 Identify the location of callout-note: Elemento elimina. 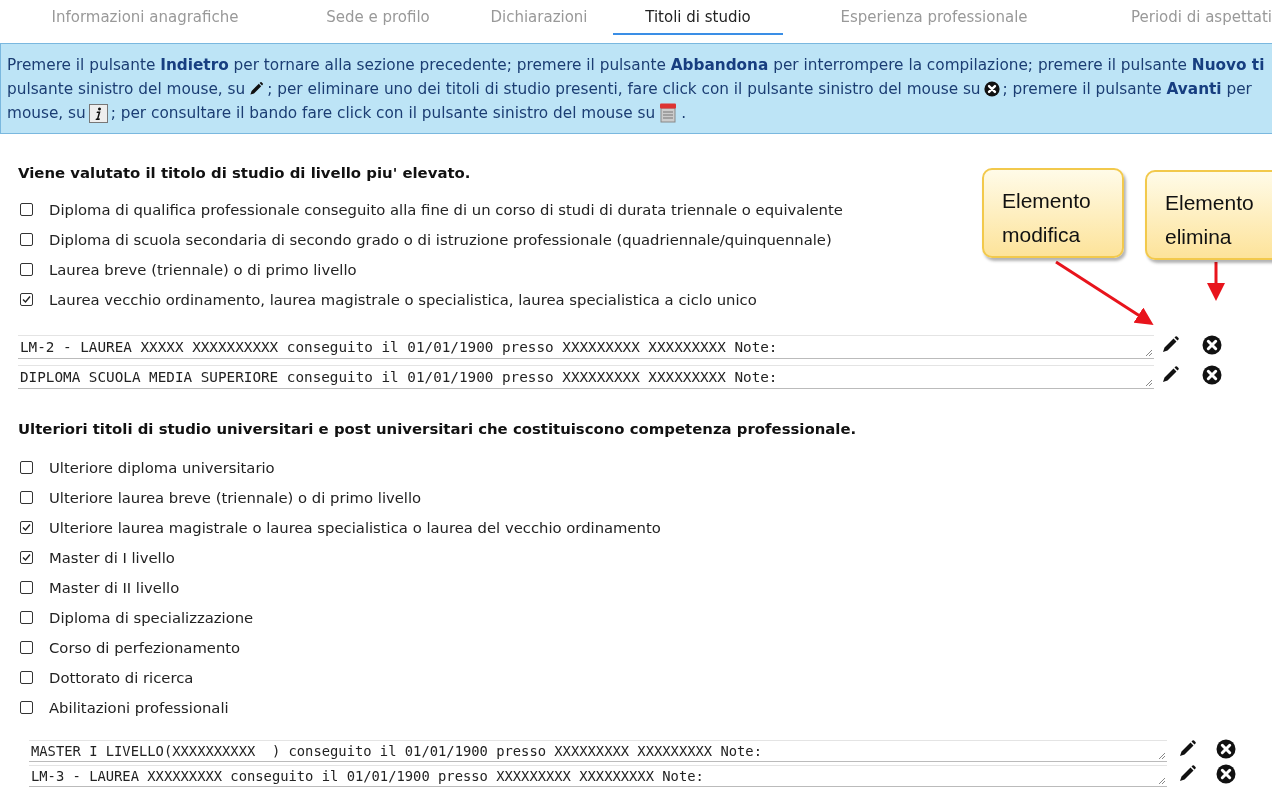
(1208, 215).